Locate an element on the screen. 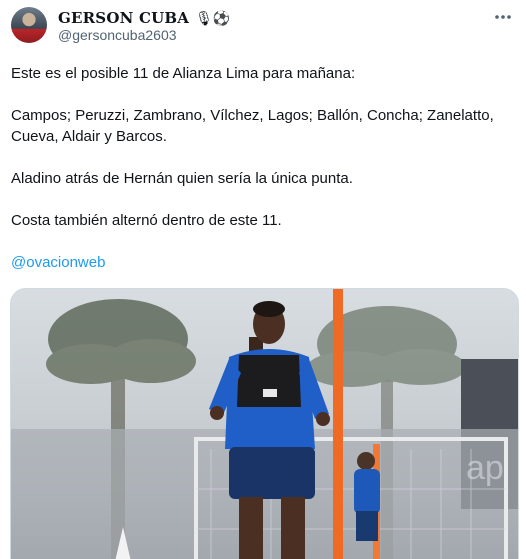  microphone-soccer-emoji: 🎙⚽ is located at coordinates (213, 18).